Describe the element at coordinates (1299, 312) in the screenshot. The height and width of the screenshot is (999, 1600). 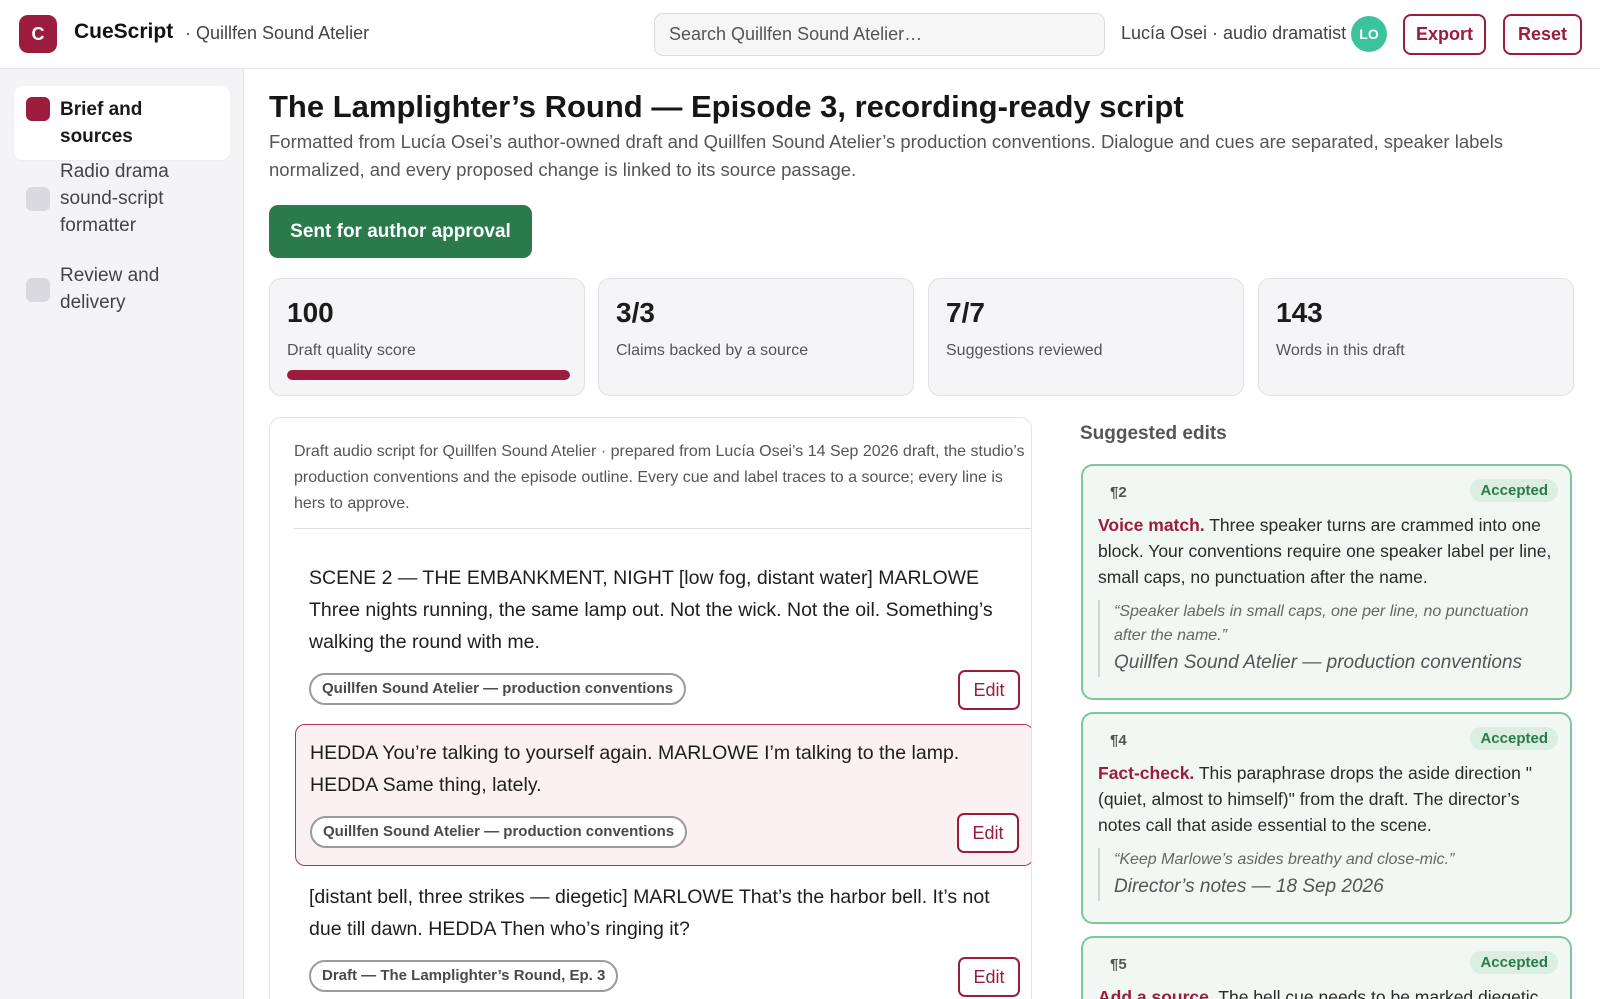
I see `stat-value: 143` at that location.